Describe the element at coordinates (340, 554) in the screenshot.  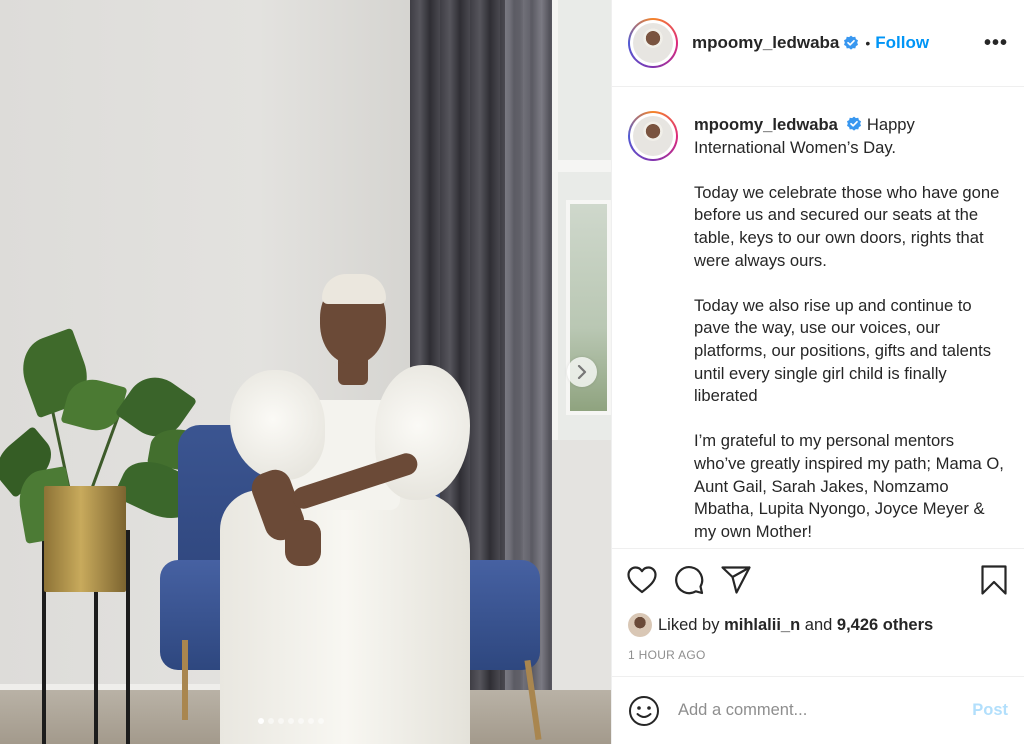
I see `white-dress` at that location.